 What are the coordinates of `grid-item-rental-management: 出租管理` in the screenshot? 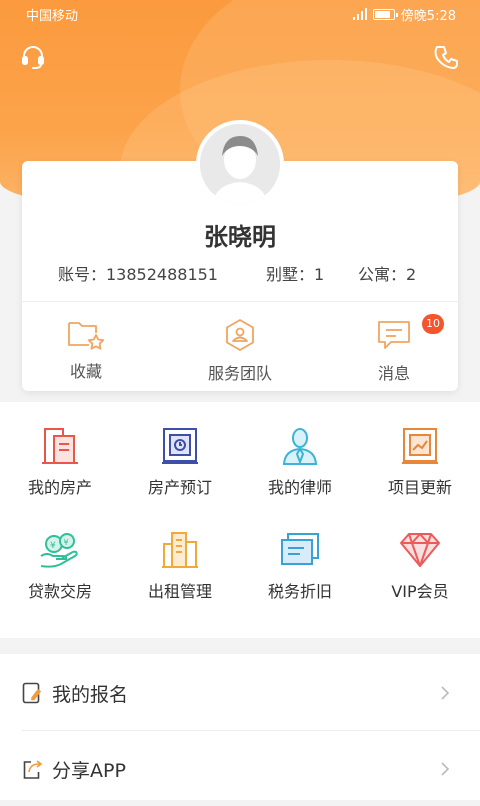 It's located at (180, 566).